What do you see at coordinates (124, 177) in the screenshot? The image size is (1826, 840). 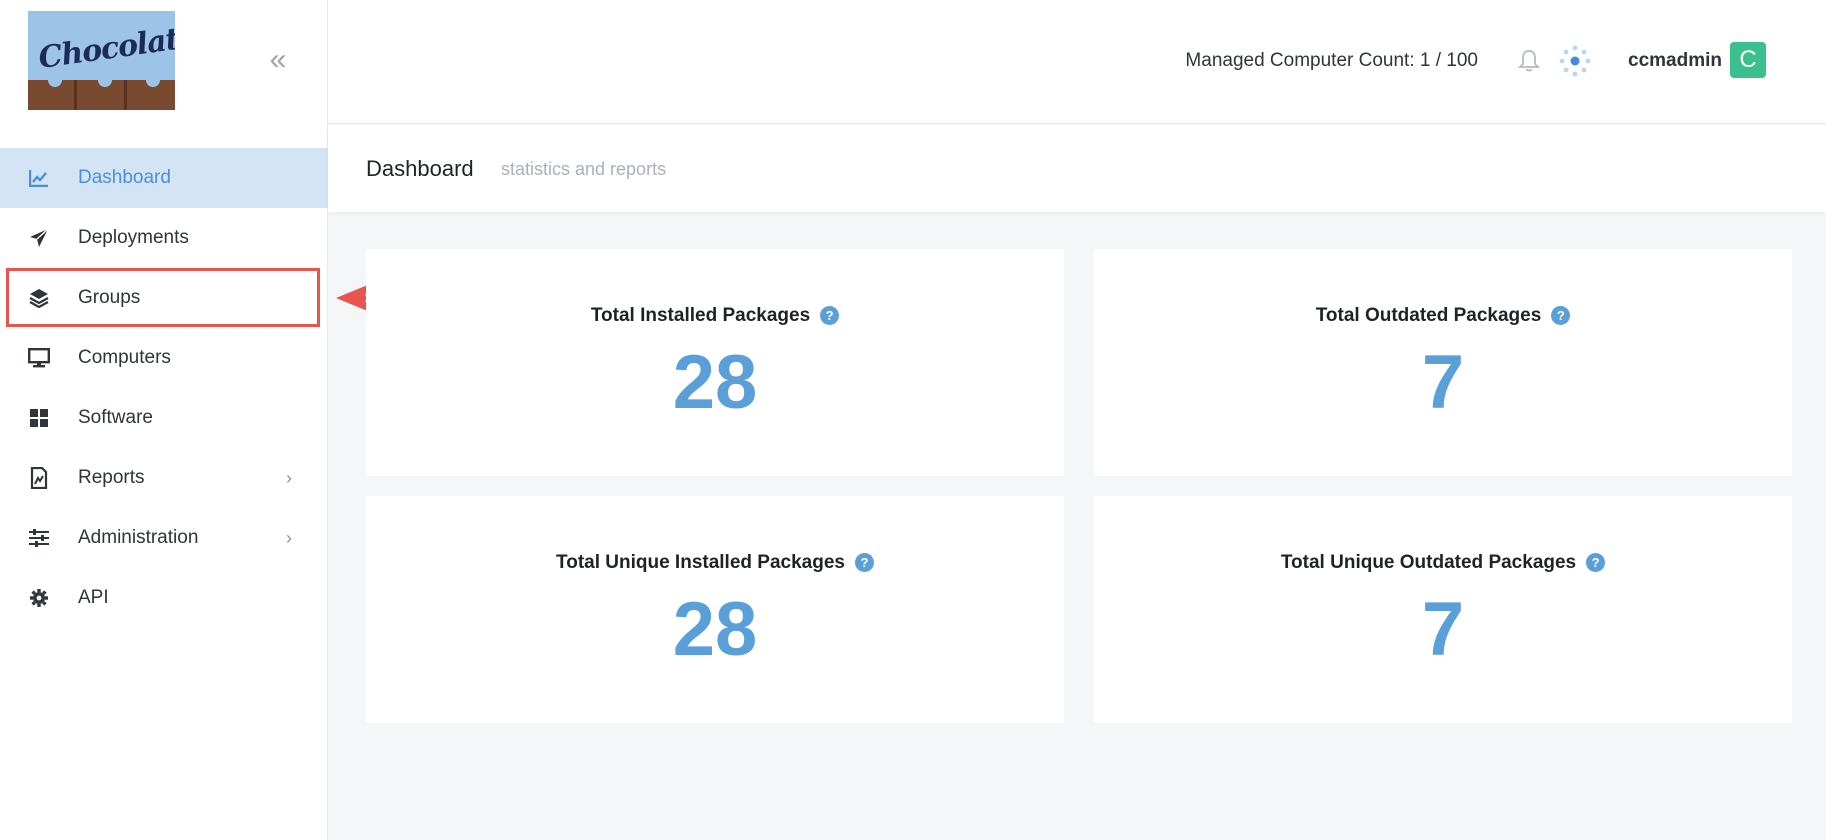 I see `sidebar-item-label: Dashboard` at bounding box center [124, 177].